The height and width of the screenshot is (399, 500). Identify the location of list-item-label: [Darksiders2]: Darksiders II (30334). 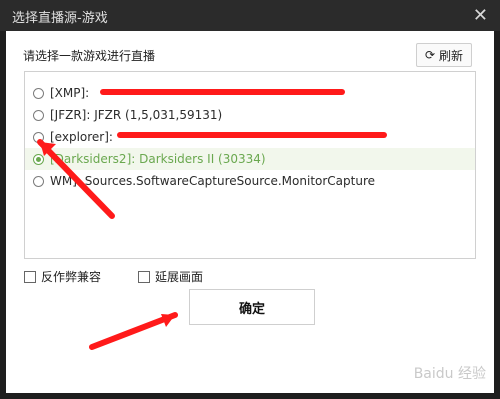
(158, 159).